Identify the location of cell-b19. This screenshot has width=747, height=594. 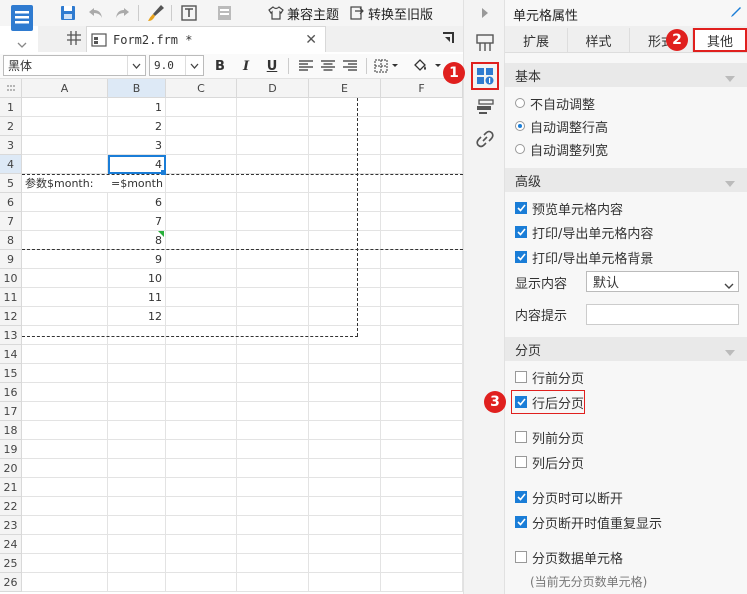
(137, 449).